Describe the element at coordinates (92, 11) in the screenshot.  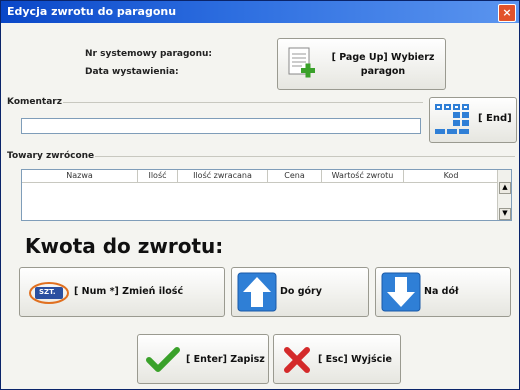
I see `window-title: Edycja zwrotu do paragonu` at that location.